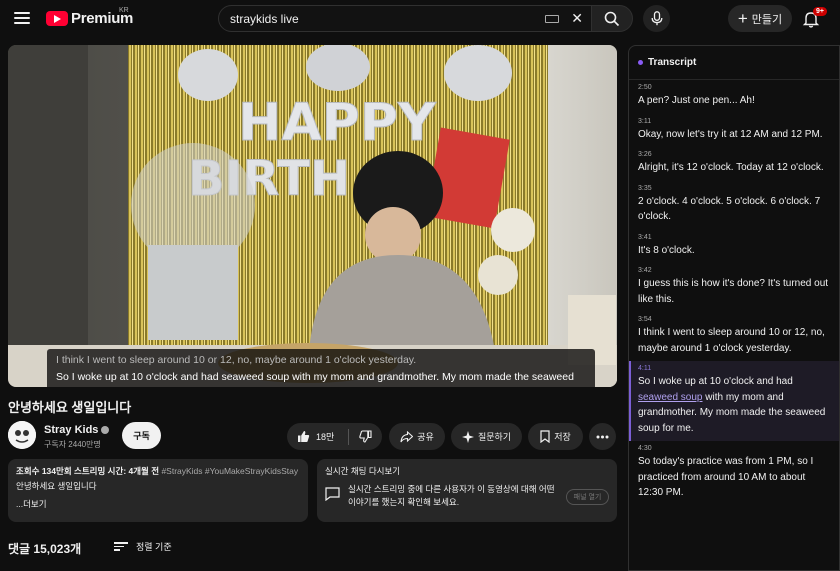 This screenshot has width=840, height=571. I want to click on segment-timestamp: 3:42, so click(734, 270).